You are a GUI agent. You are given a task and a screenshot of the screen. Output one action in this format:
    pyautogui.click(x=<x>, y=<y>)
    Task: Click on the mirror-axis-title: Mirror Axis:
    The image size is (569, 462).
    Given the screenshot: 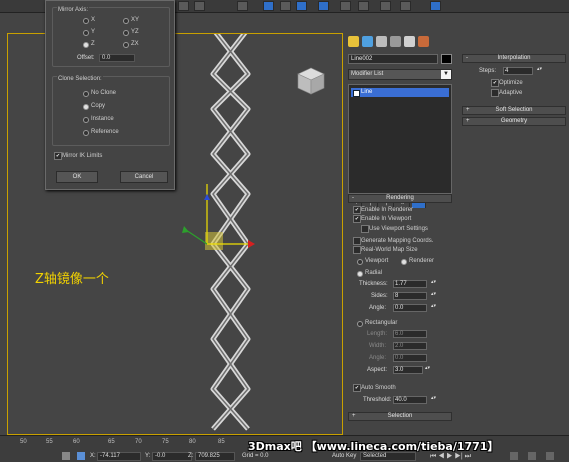 What is the action you would take?
    pyautogui.click(x=73, y=10)
    